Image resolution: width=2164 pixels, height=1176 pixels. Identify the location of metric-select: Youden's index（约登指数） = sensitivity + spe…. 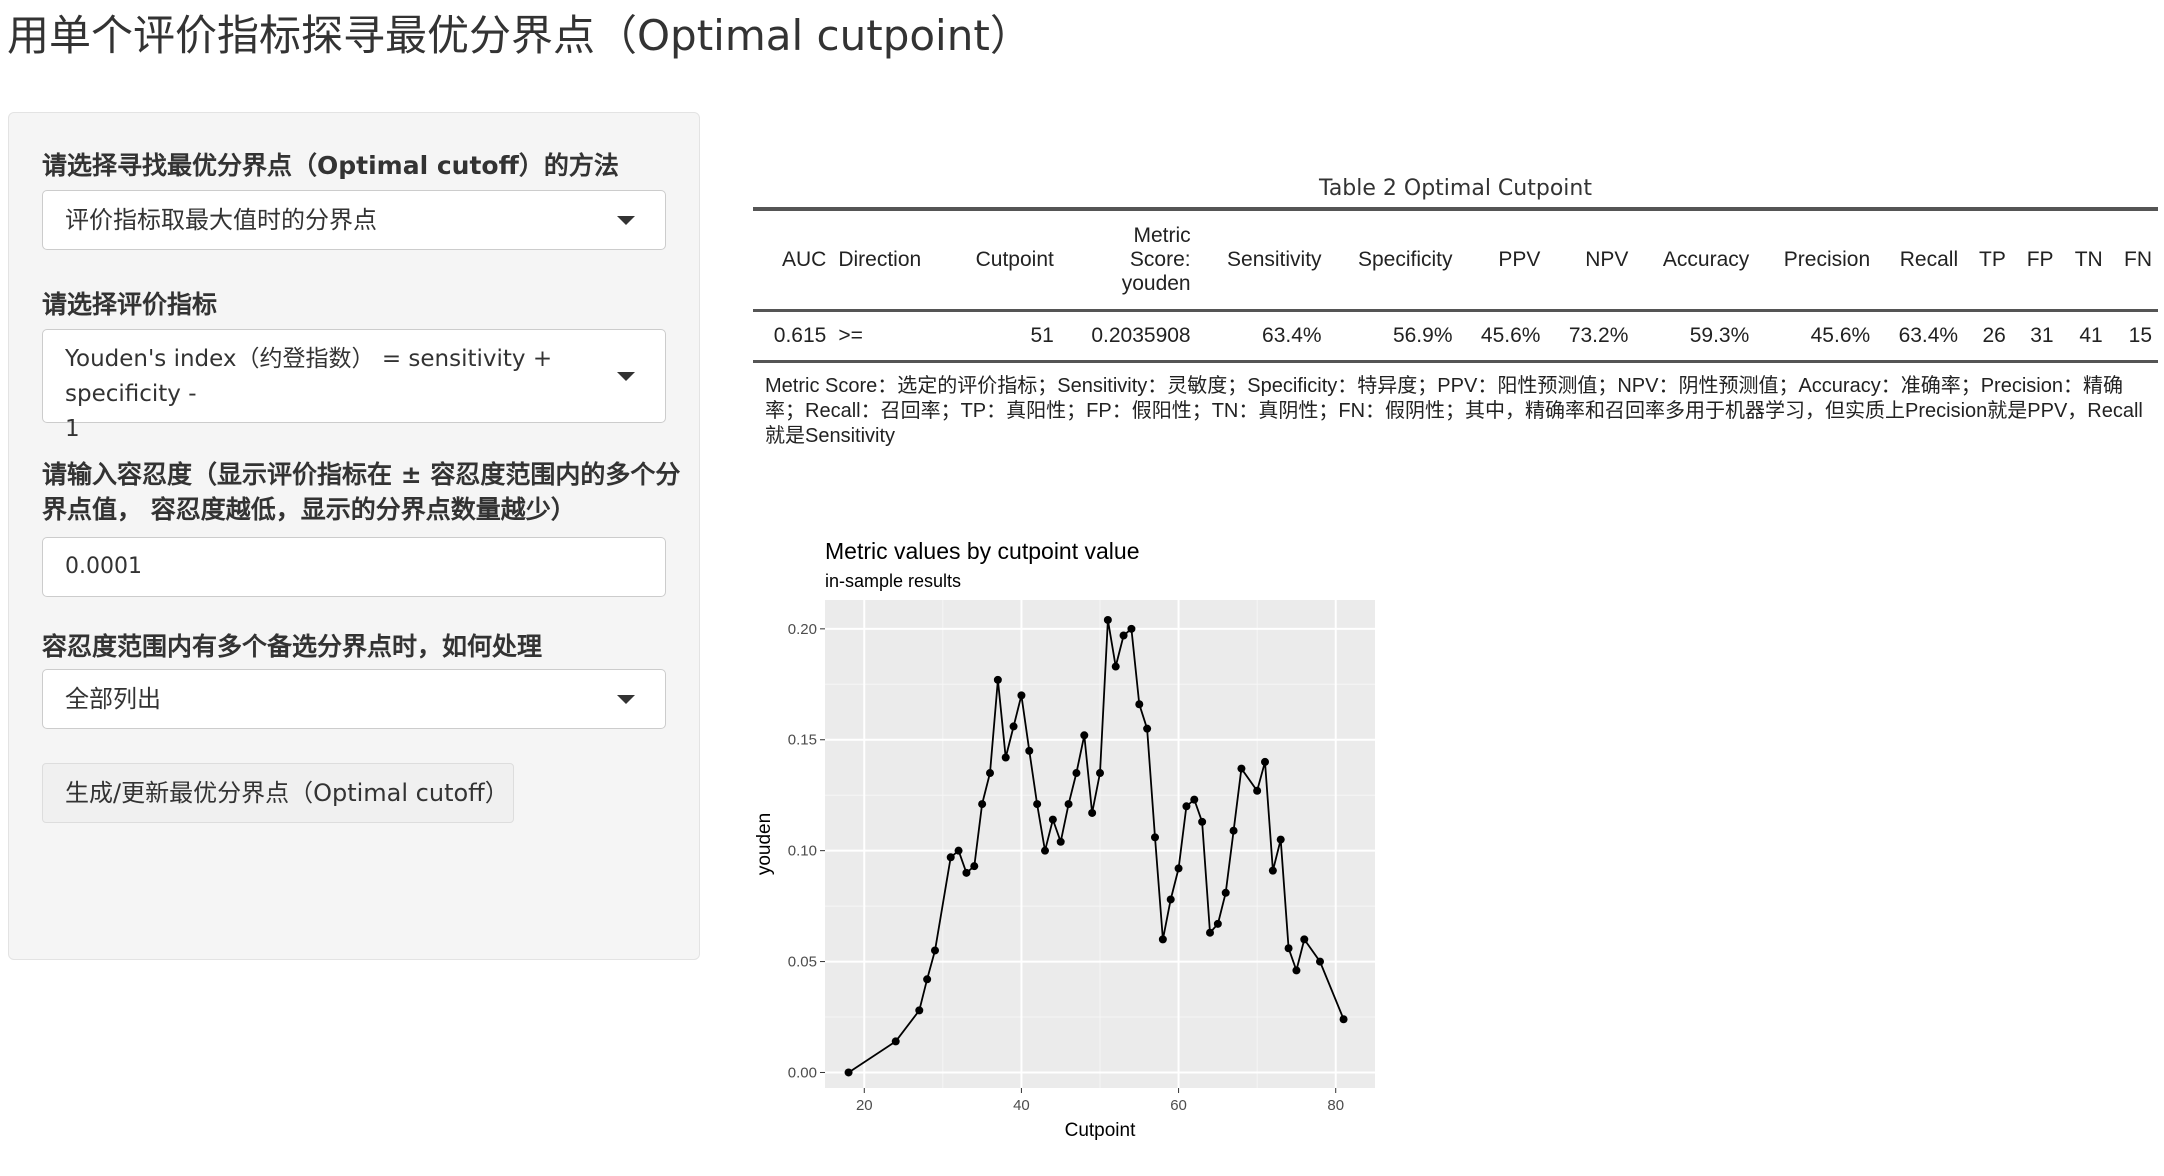
(354, 385).